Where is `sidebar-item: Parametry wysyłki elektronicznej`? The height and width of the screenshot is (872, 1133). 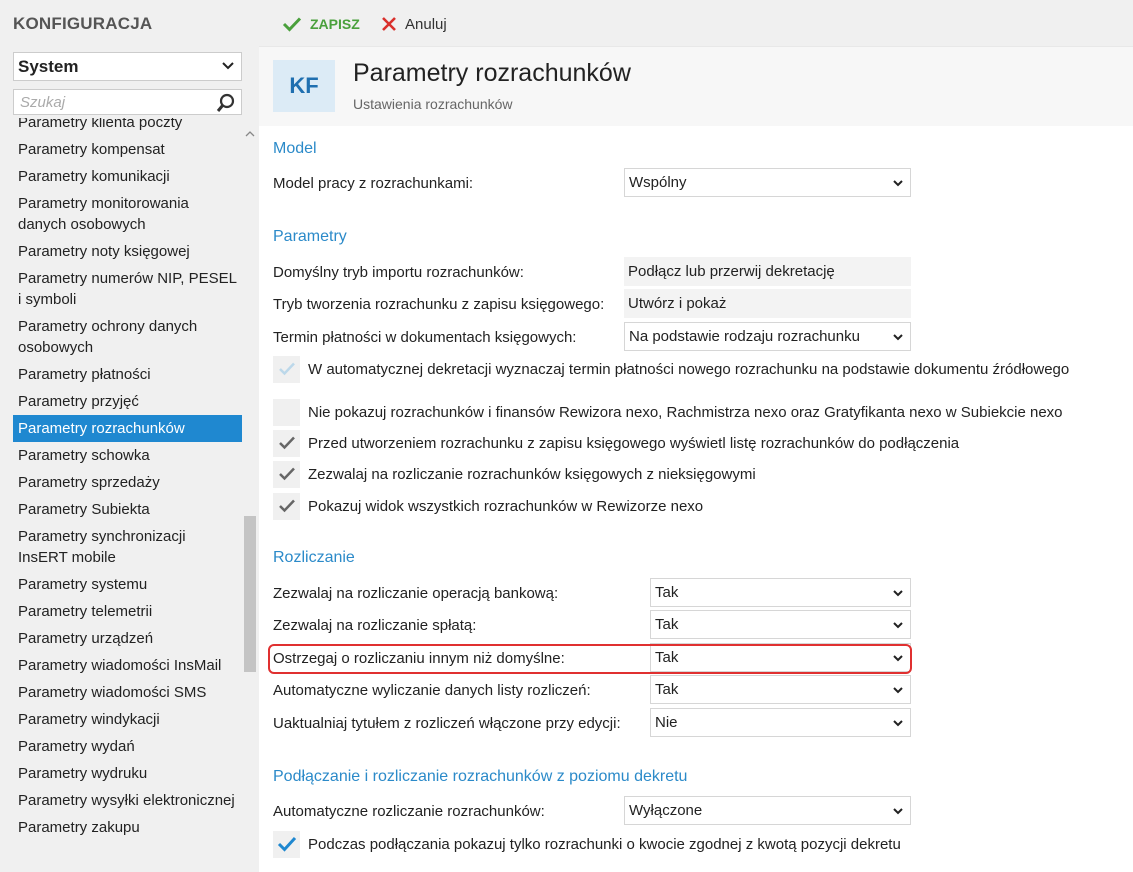
sidebar-item: Parametry wysyłki elektronicznej is located at coordinates (127, 800).